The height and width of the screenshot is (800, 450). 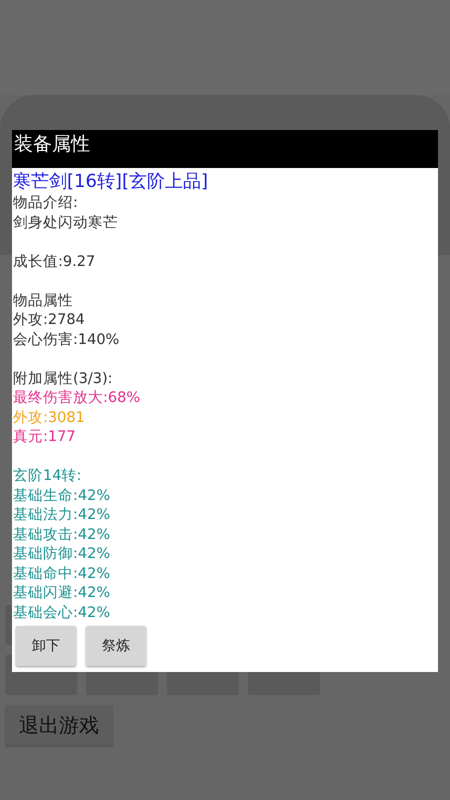 I want to click on attribute-line: 真元:177, so click(x=44, y=437).